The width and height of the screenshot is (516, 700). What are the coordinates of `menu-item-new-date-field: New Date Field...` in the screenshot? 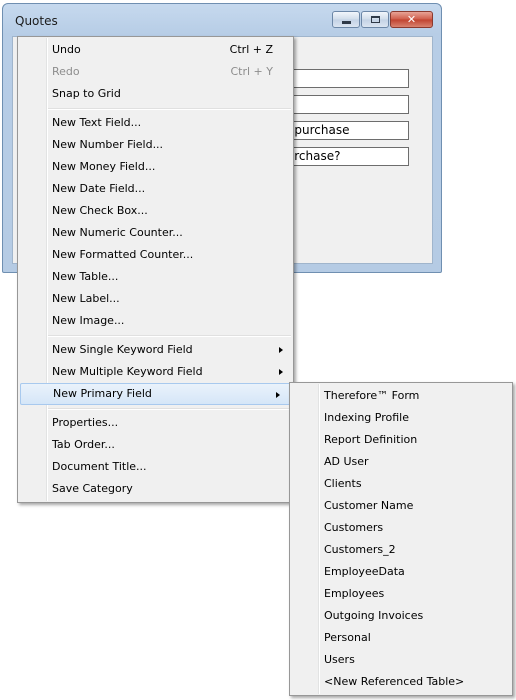 It's located at (155, 189).